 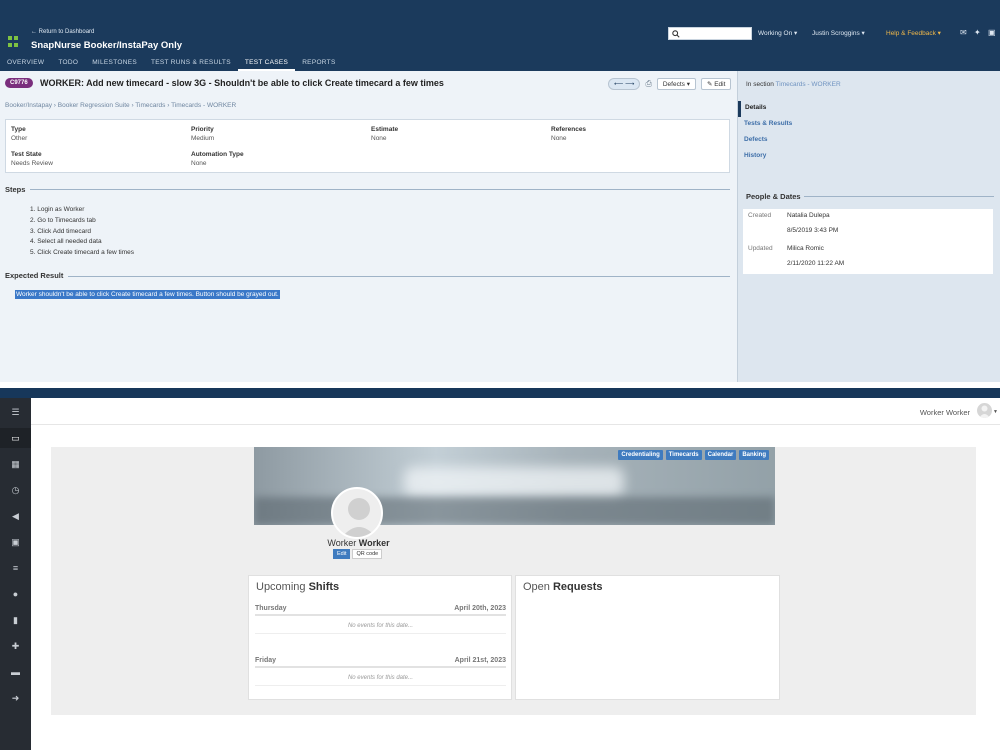 I want to click on bus-icon: ▣, so click(x=15, y=542).